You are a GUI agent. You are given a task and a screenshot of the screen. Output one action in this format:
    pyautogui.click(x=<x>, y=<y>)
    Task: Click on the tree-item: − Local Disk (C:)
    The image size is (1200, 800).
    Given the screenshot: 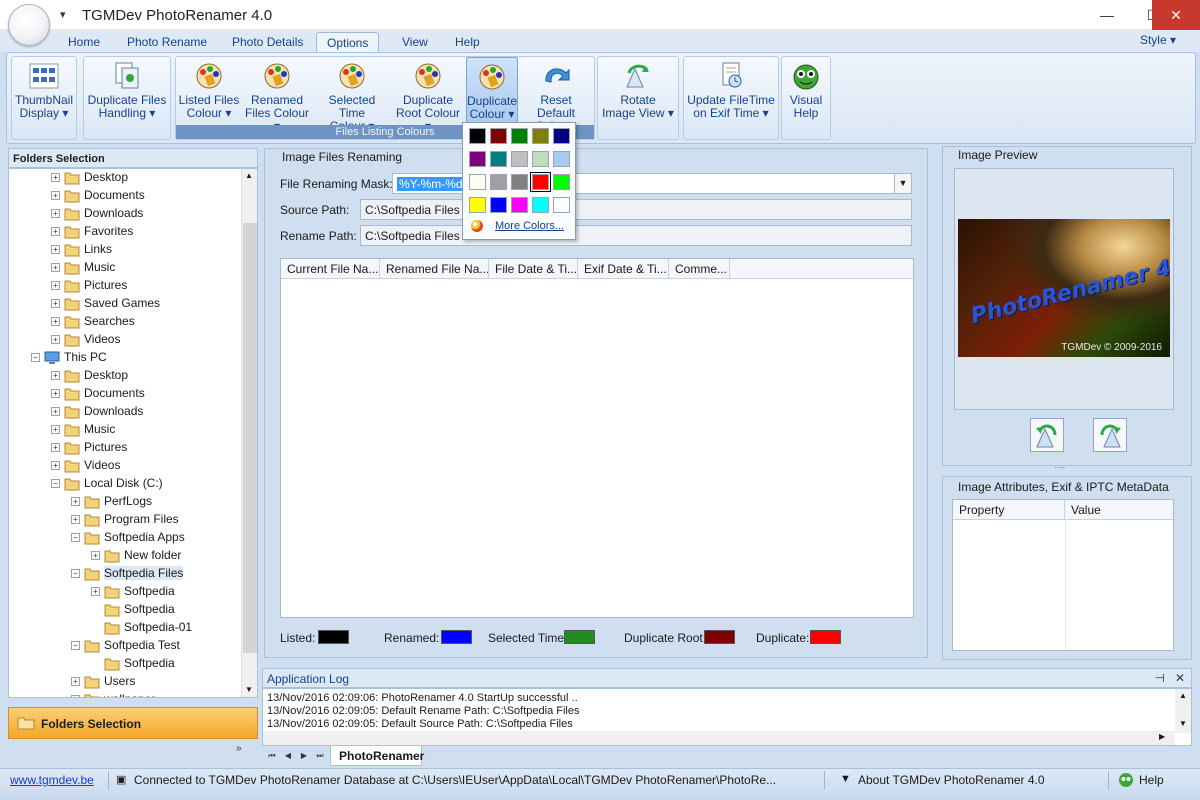 What is the action you would take?
    pyautogui.click(x=107, y=483)
    